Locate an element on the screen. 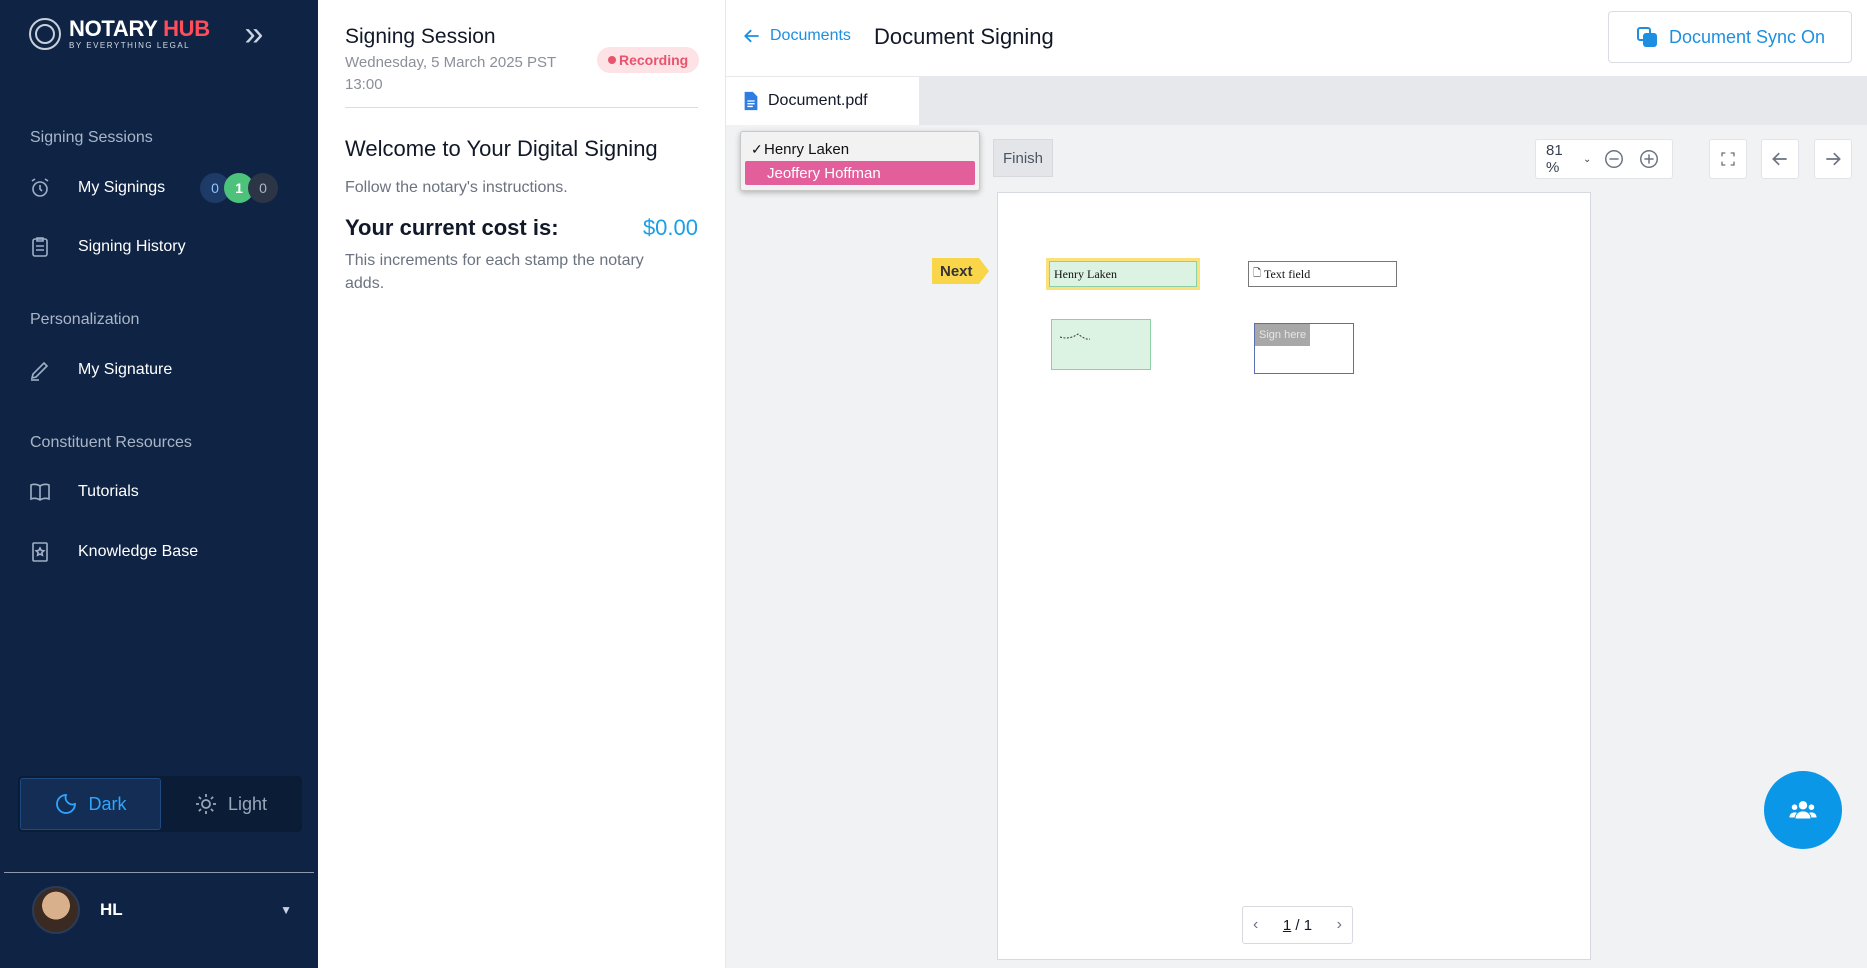 The width and height of the screenshot is (1867, 968). signer-dropdown: ✓ Henry Laken Jeoffery Hoffman is located at coordinates (860, 161).